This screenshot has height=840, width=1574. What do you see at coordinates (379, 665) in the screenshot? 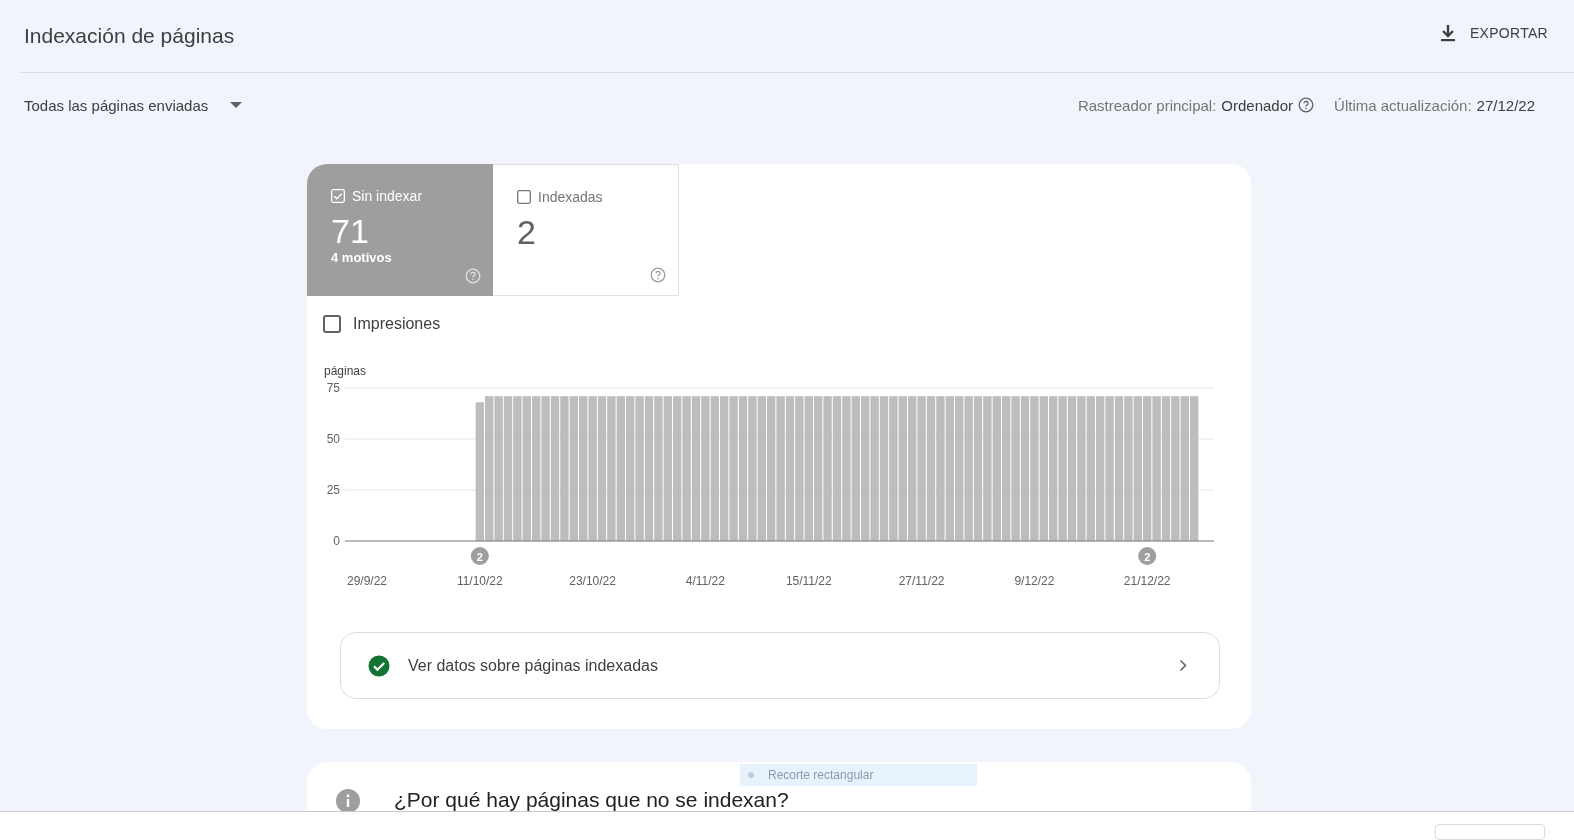
I see `check-circle-icon` at bounding box center [379, 665].